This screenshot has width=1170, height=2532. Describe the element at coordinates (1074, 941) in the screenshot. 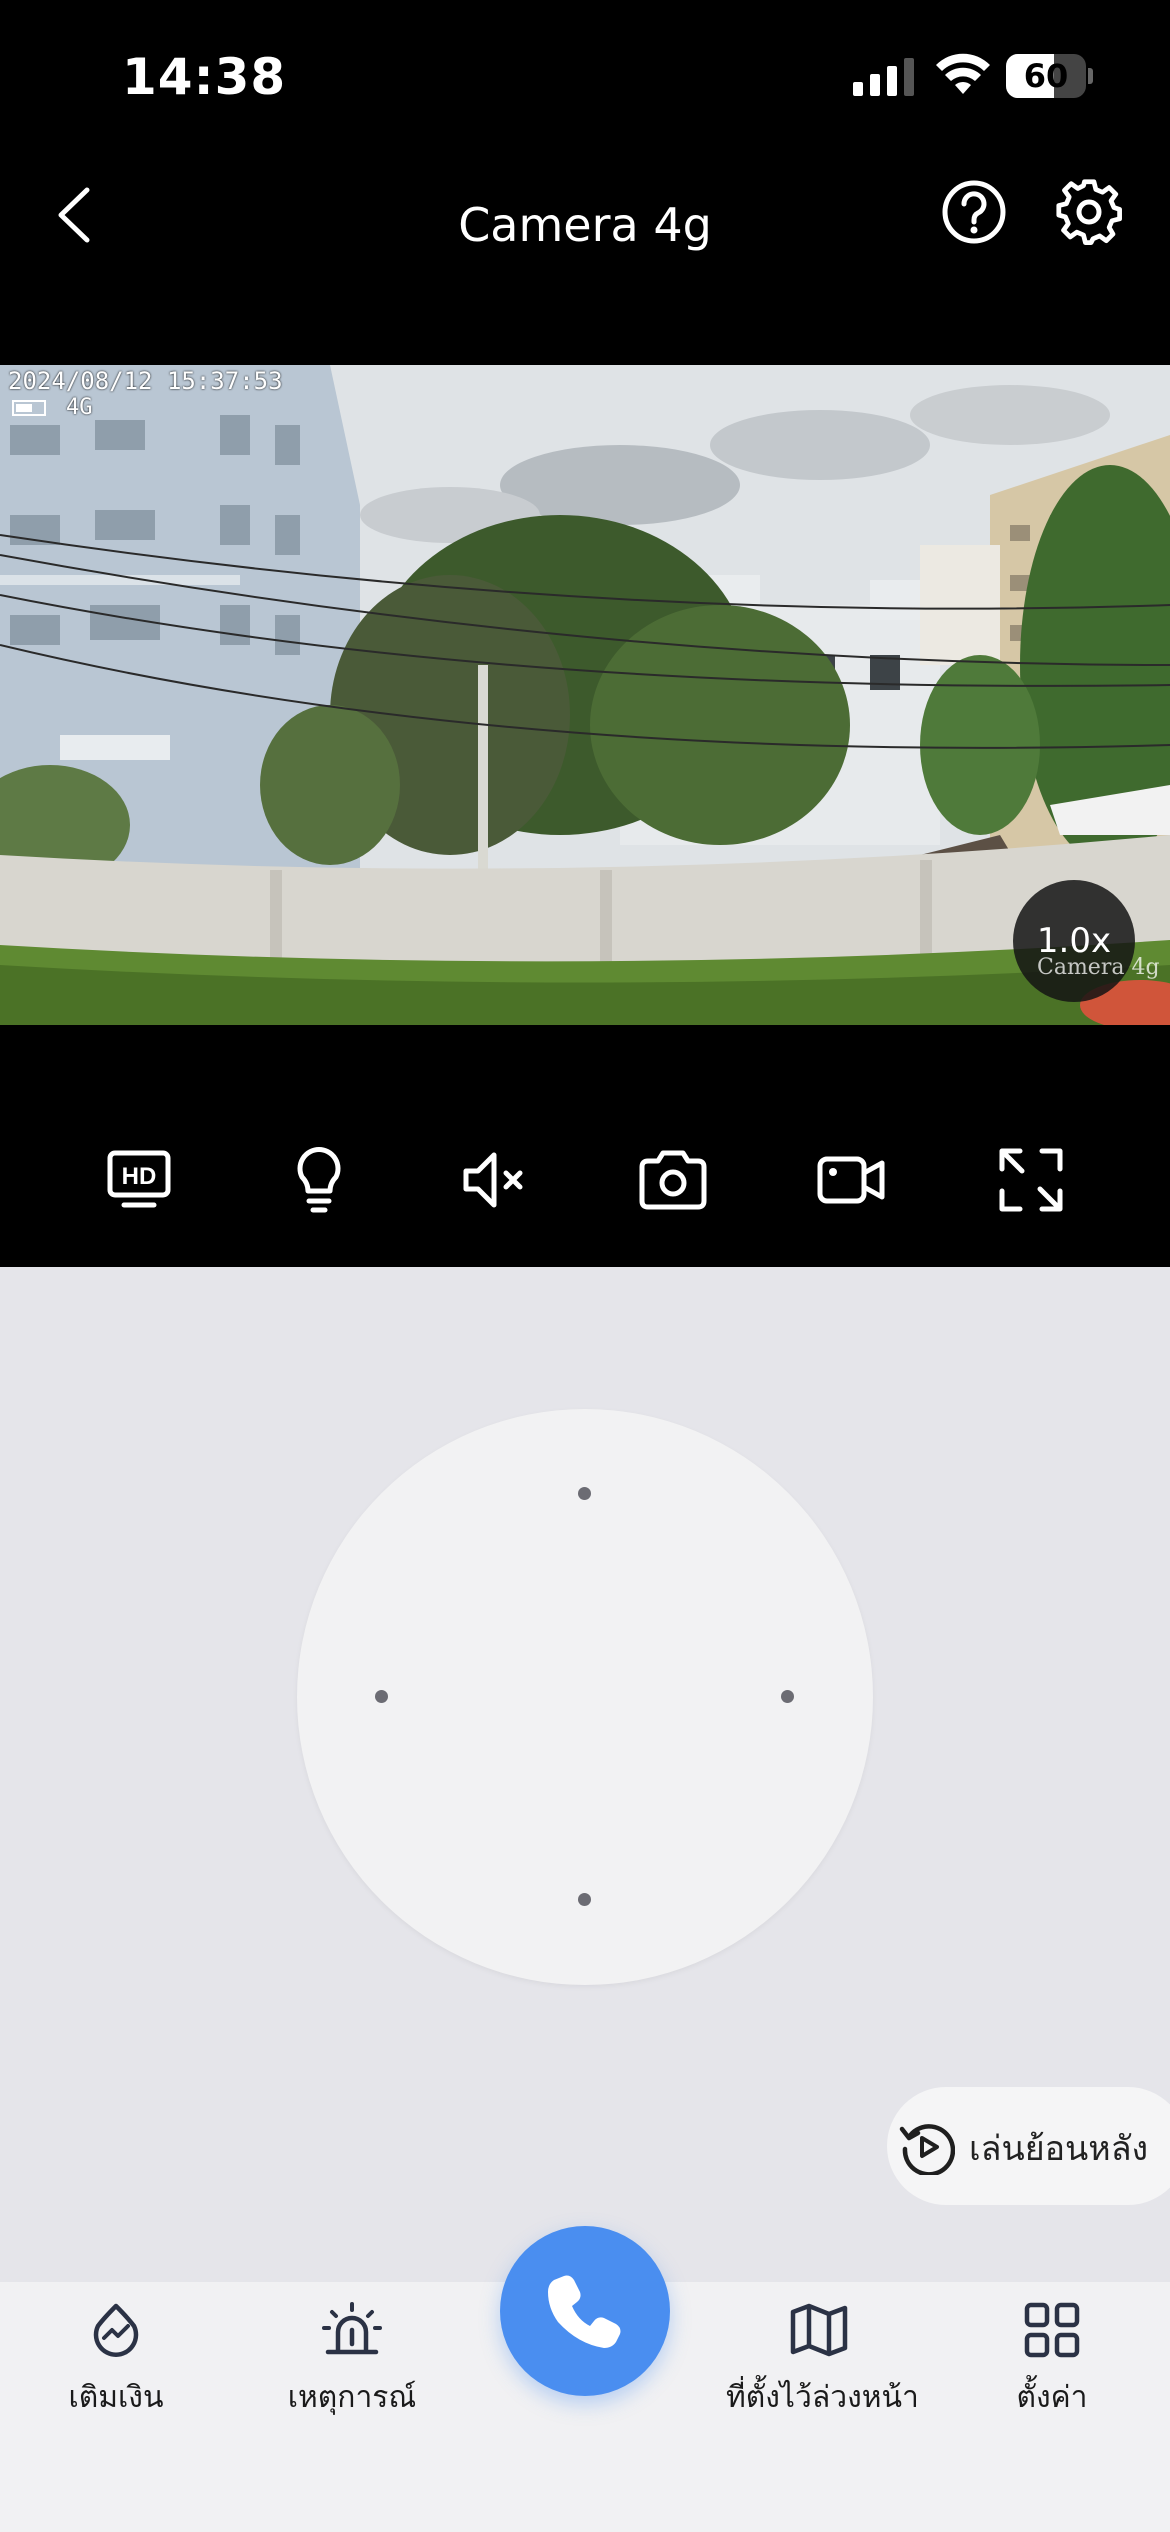

I see `zoom-level-badge: 1.0x` at that location.